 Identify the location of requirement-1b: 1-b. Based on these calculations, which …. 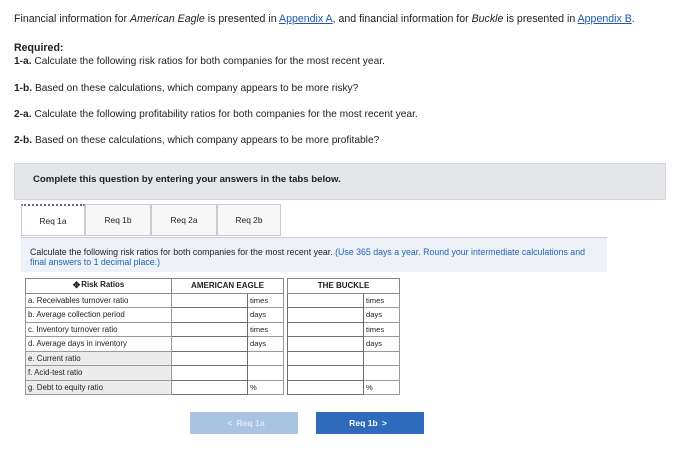
(186, 88).